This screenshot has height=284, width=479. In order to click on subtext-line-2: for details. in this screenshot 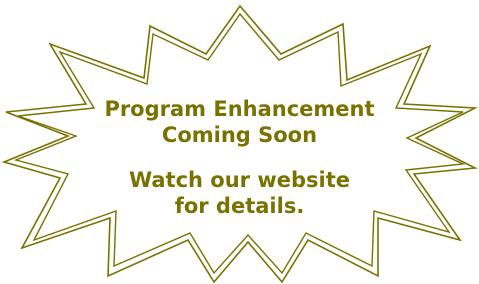, I will do `click(239, 206)`.